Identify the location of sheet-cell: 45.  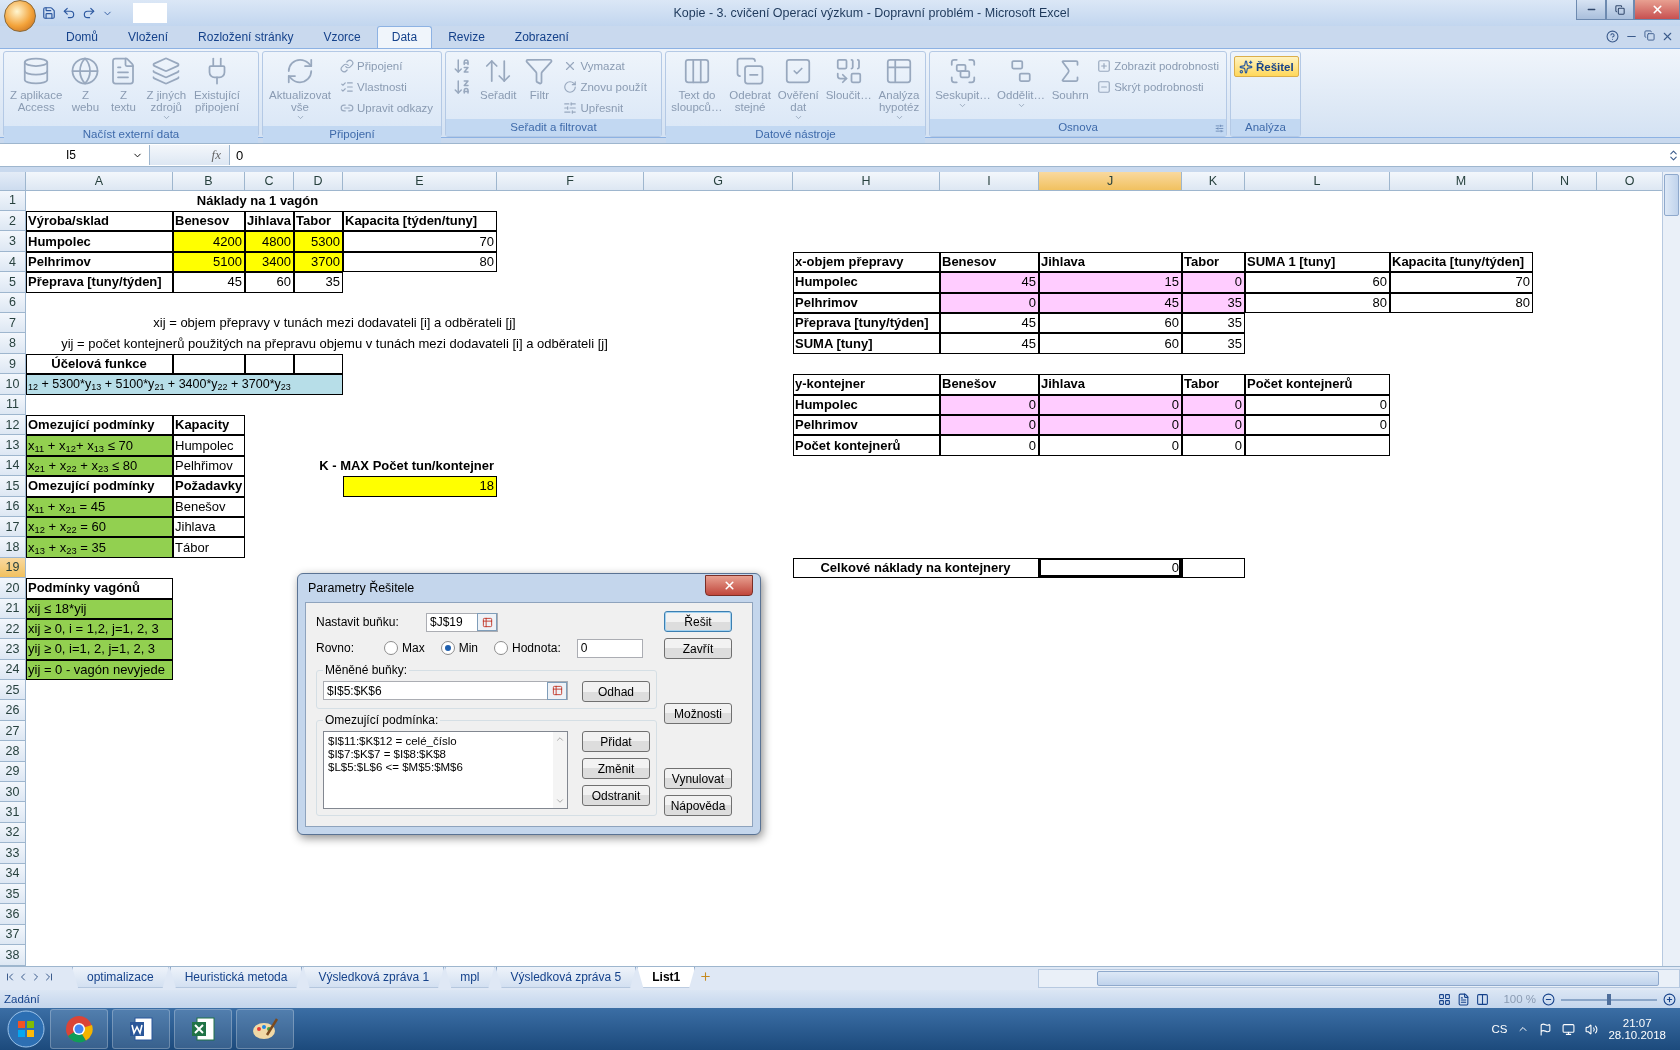
(209, 282).